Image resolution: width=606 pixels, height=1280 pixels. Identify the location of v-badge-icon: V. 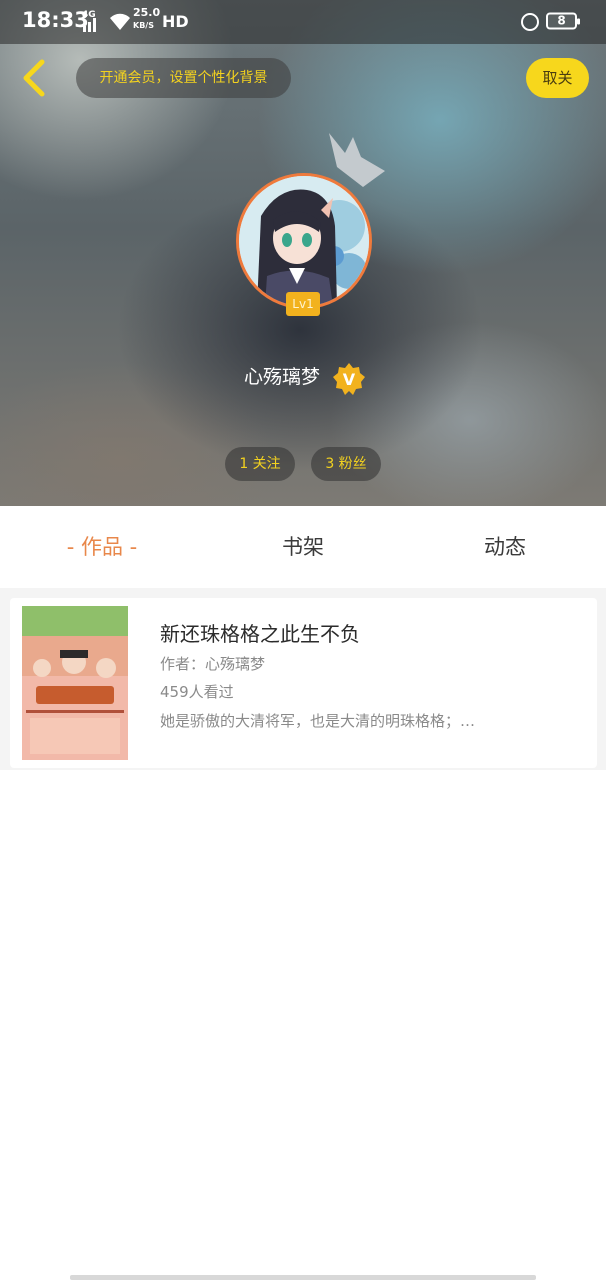
(349, 379).